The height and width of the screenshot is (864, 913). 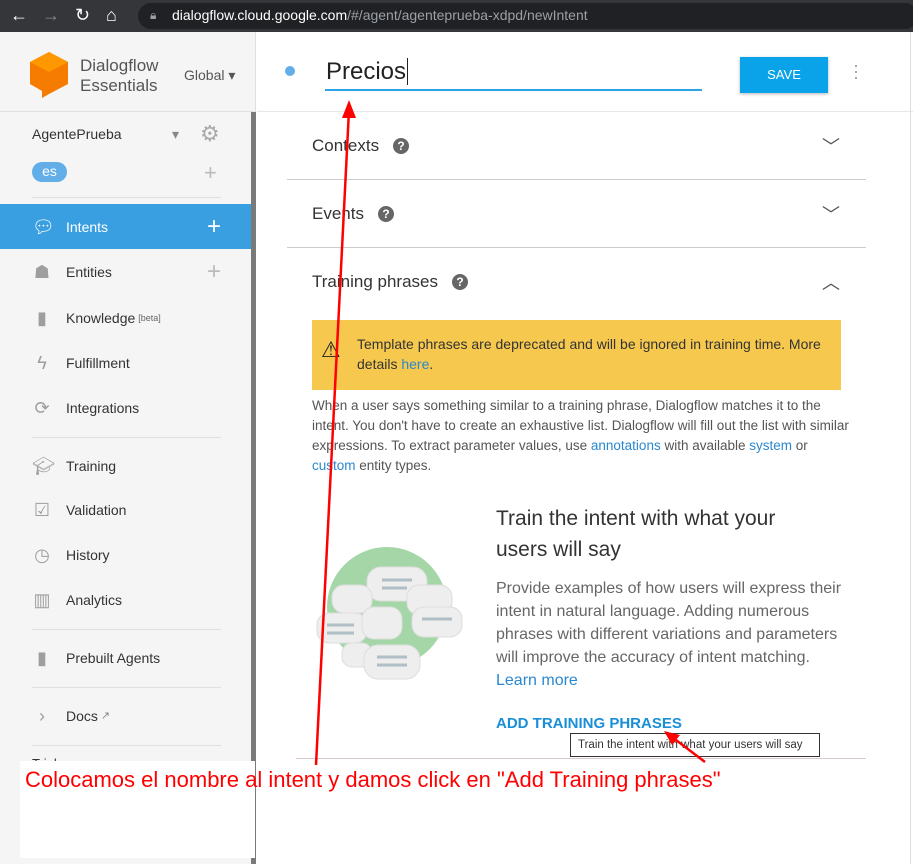 What do you see at coordinates (770, 445) in the screenshot?
I see `system-link: system` at bounding box center [770, 445].